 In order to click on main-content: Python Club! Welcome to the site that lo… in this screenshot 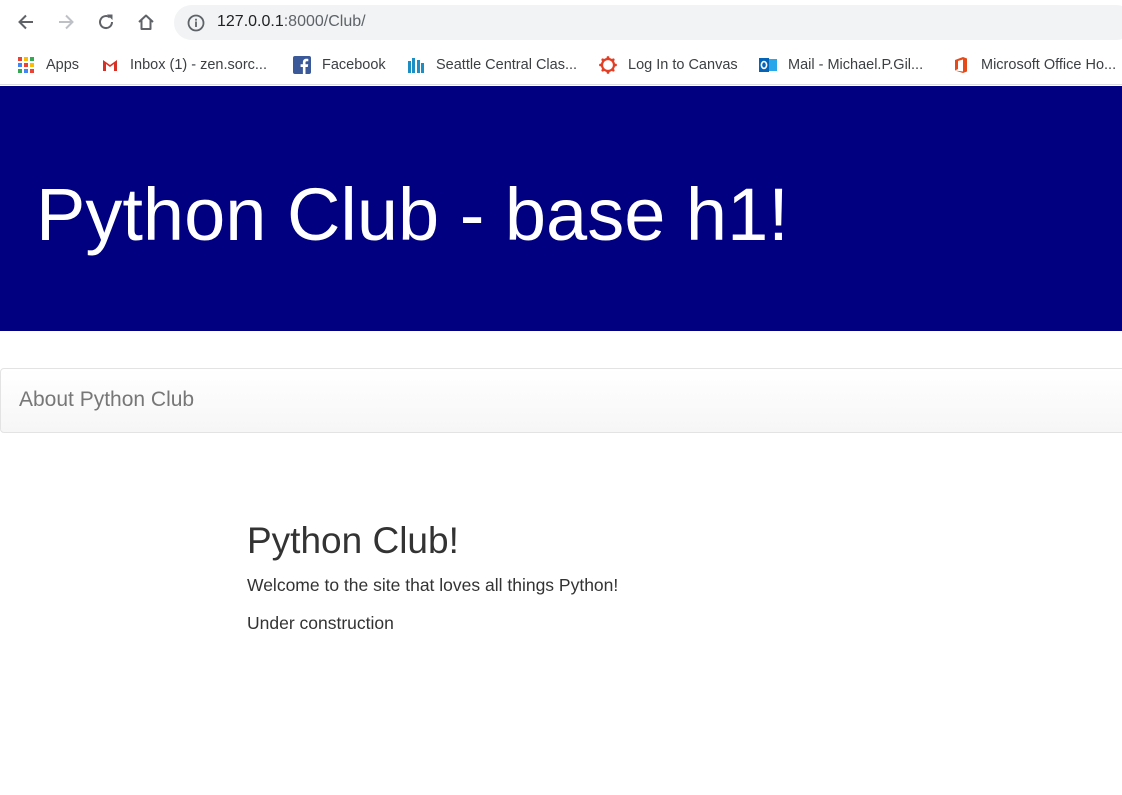, I will do `click(597, 576)`.